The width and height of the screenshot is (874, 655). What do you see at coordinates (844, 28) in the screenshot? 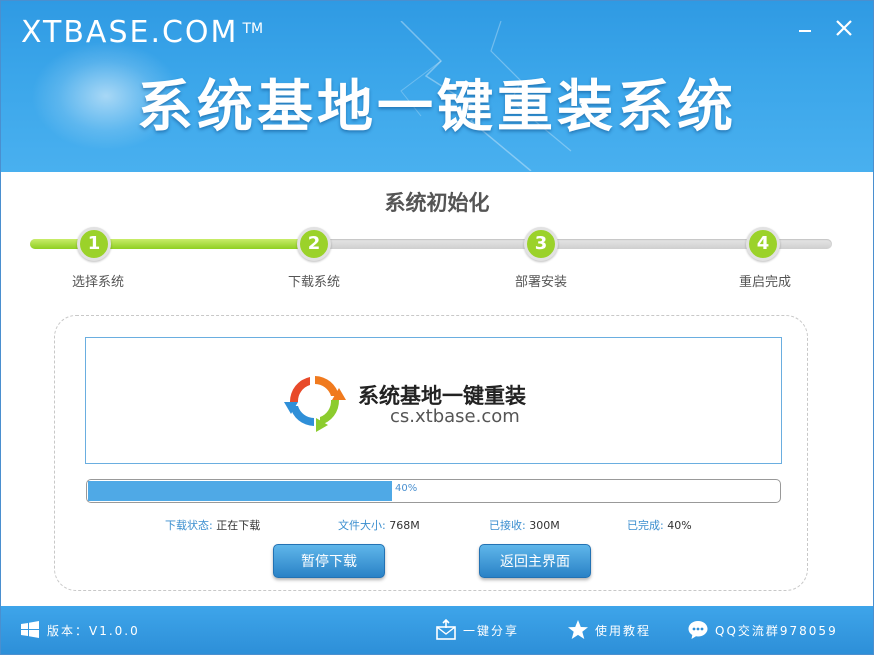
I see `close-icon` at bounding box center [844, 28].